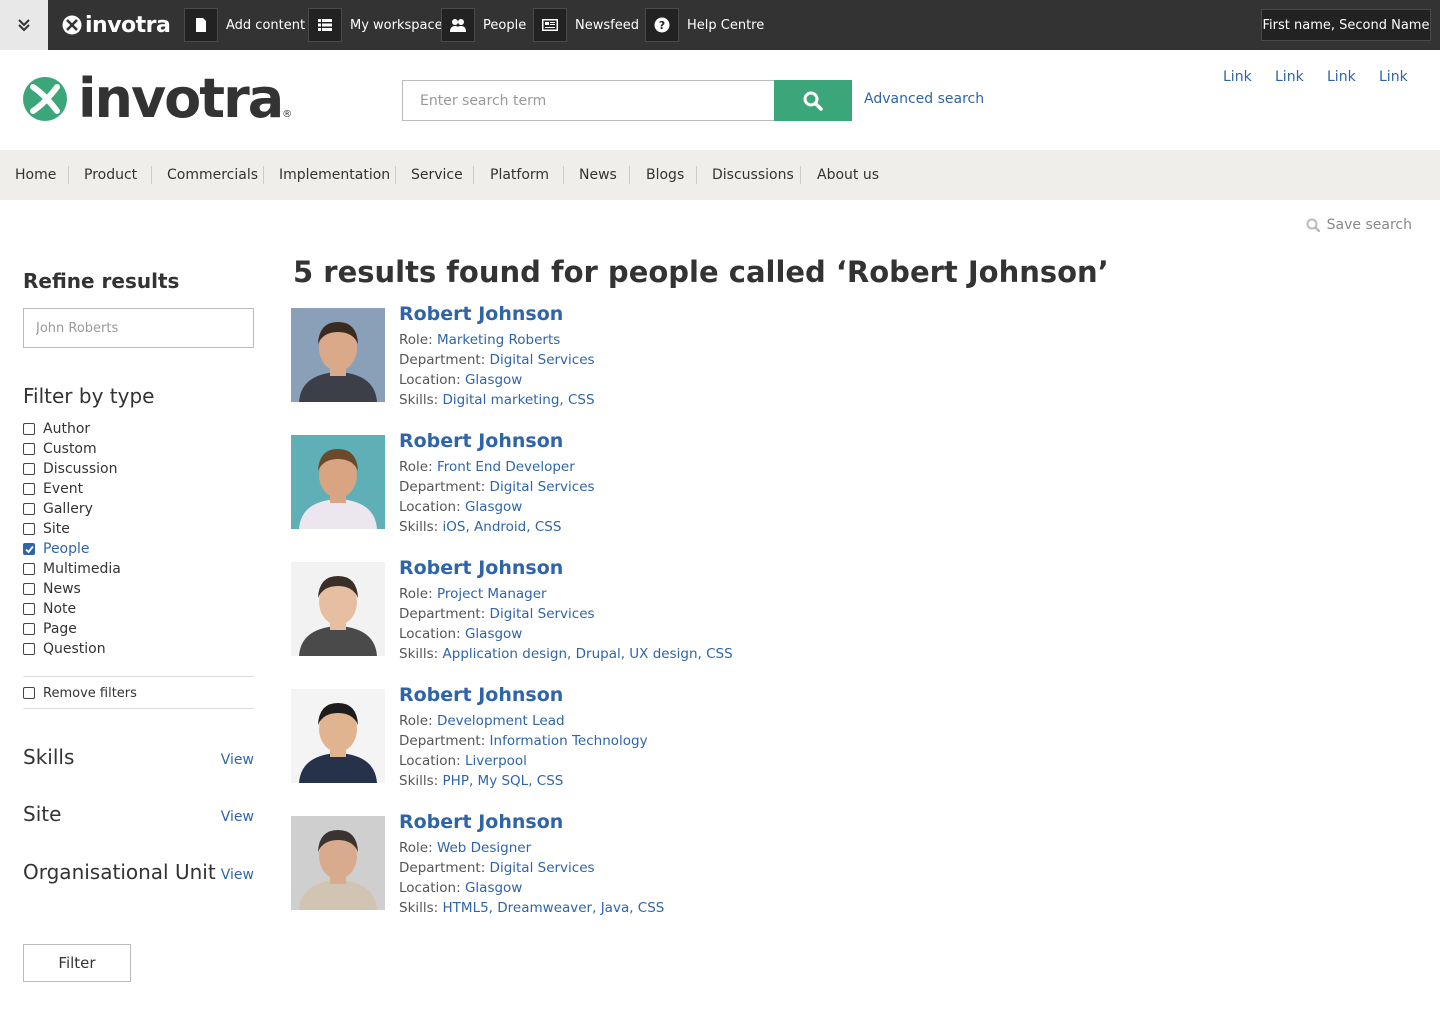 The image size is (1440, 1026). Describe the element at coordinates (848, 175) in the screenshot. I see `nav-item-about-us: About us` at that location.